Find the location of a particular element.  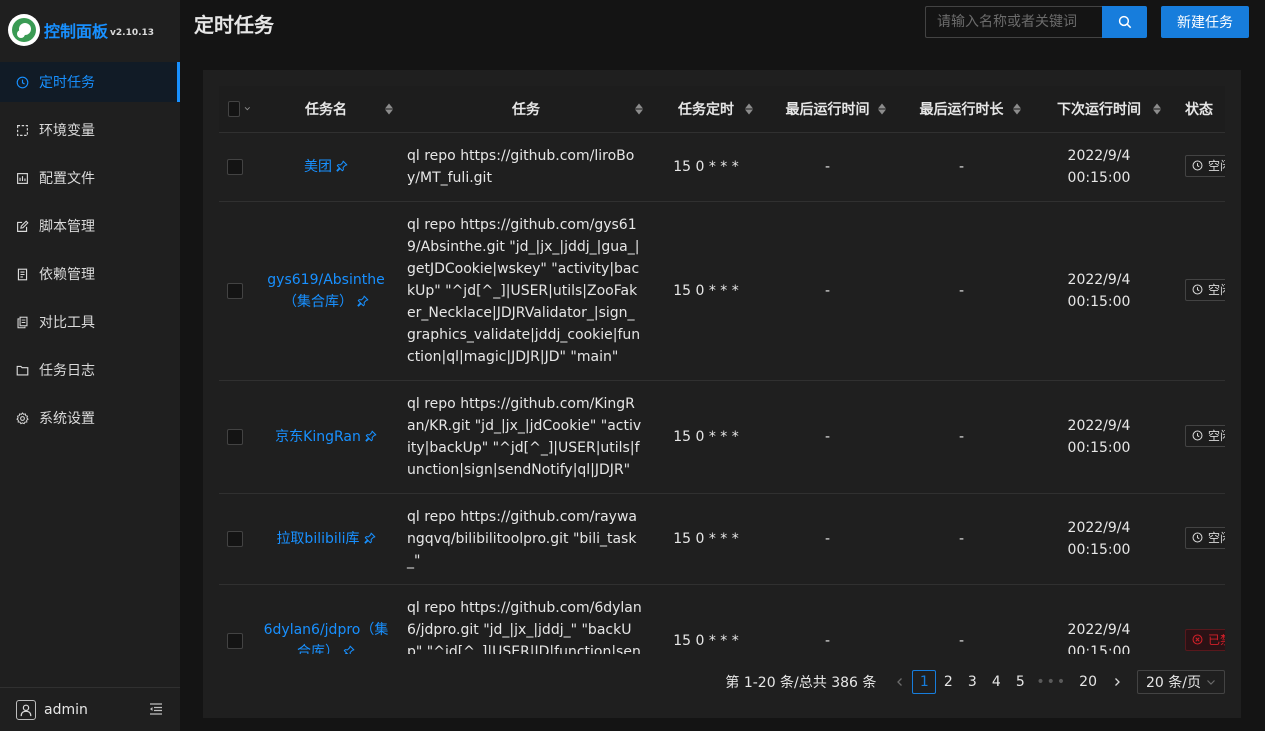

page-5: 5 is located at coordinates (1020, 682).